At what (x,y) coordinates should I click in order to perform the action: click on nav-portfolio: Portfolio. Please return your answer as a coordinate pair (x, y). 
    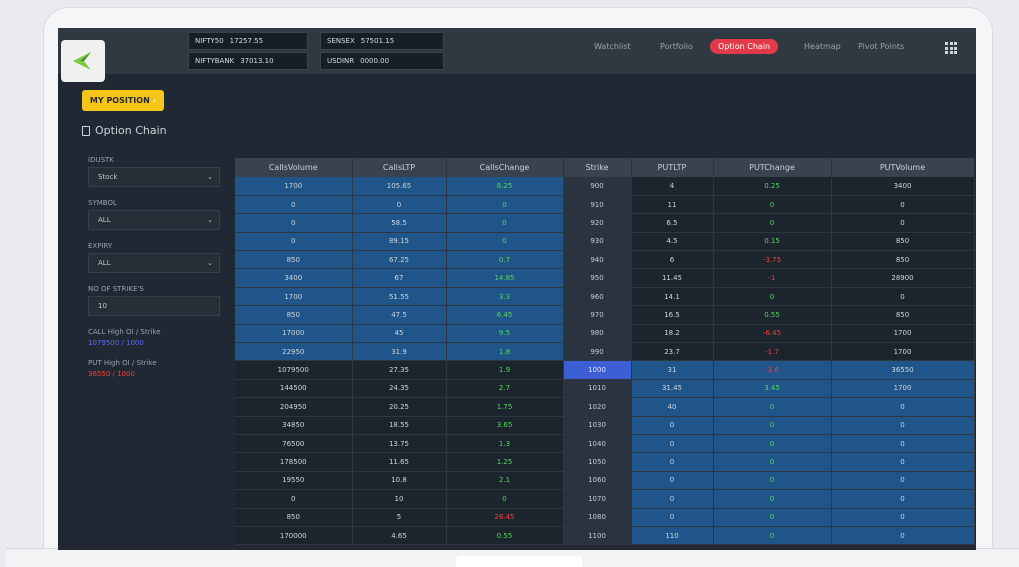
    Looking at the image, I should click on (676, 46).